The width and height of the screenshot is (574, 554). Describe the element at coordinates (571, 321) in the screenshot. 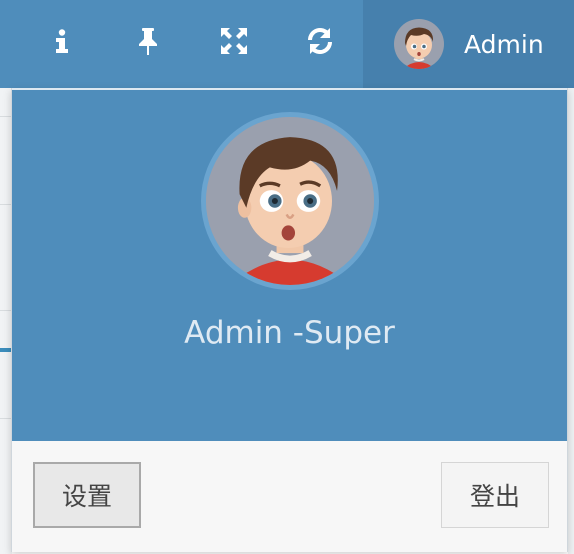

I see `background-page-right` at that location.